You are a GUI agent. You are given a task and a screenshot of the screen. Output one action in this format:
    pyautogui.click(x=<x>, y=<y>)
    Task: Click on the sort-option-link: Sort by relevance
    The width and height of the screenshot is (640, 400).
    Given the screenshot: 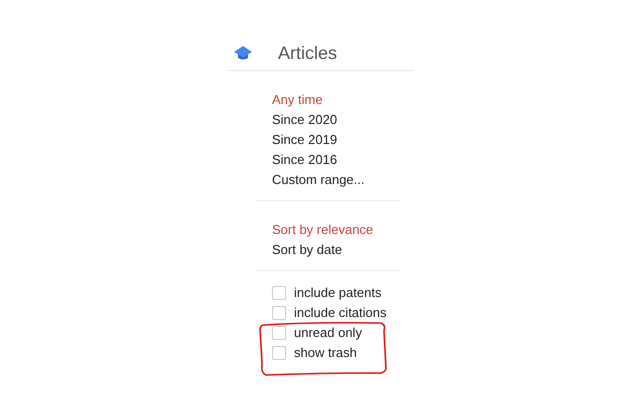 What is the action you would take?
    pyautogui.click(x=343, y=230)
    